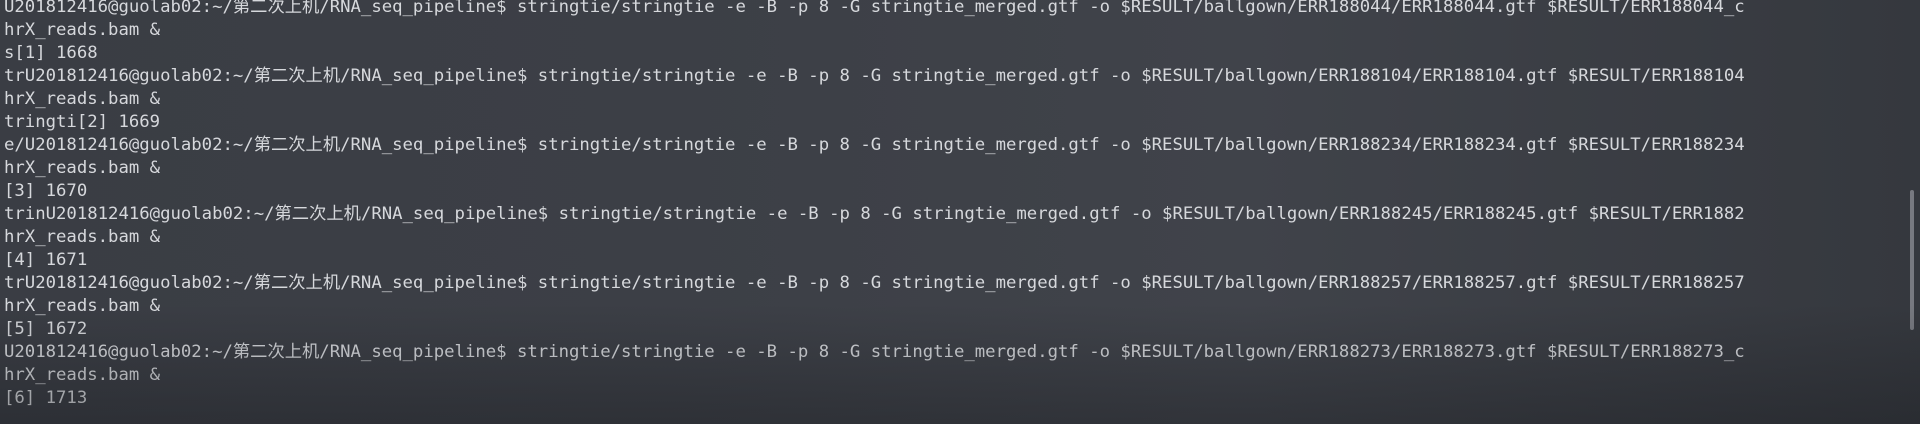 This screenshot has width=1920, height=424. What do you see at coordinates (46, 191) in the screenshot?
I see `terminal-line: [3] 1670` at bounding box center [46, 191].